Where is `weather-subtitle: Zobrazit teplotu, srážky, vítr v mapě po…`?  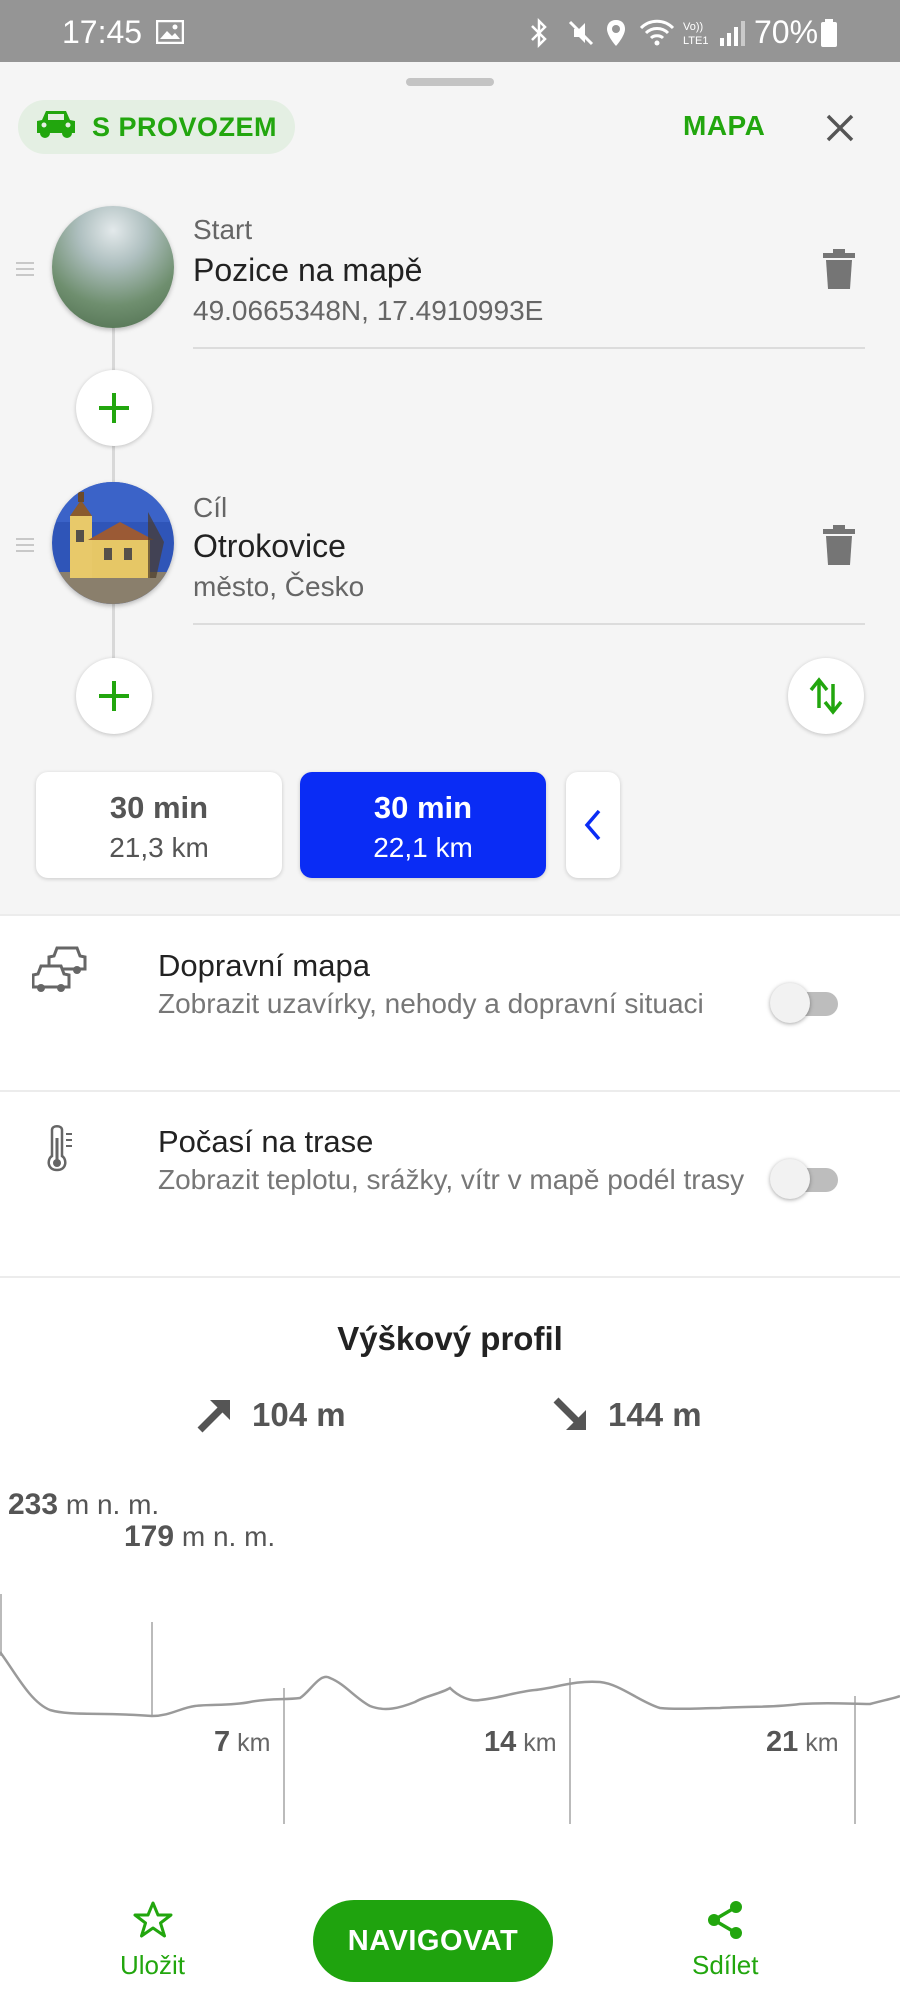 weather-subtitle: Zobrazit teplotu, srážky, vítr v mapě po… is located at coordinates (451, 1179).